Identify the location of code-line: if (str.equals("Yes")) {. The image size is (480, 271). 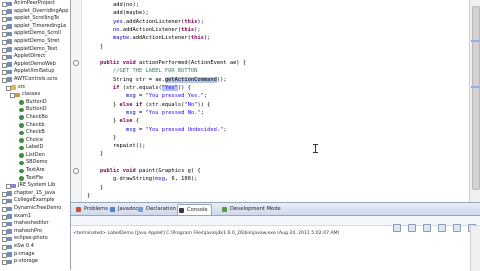
(152, 88).